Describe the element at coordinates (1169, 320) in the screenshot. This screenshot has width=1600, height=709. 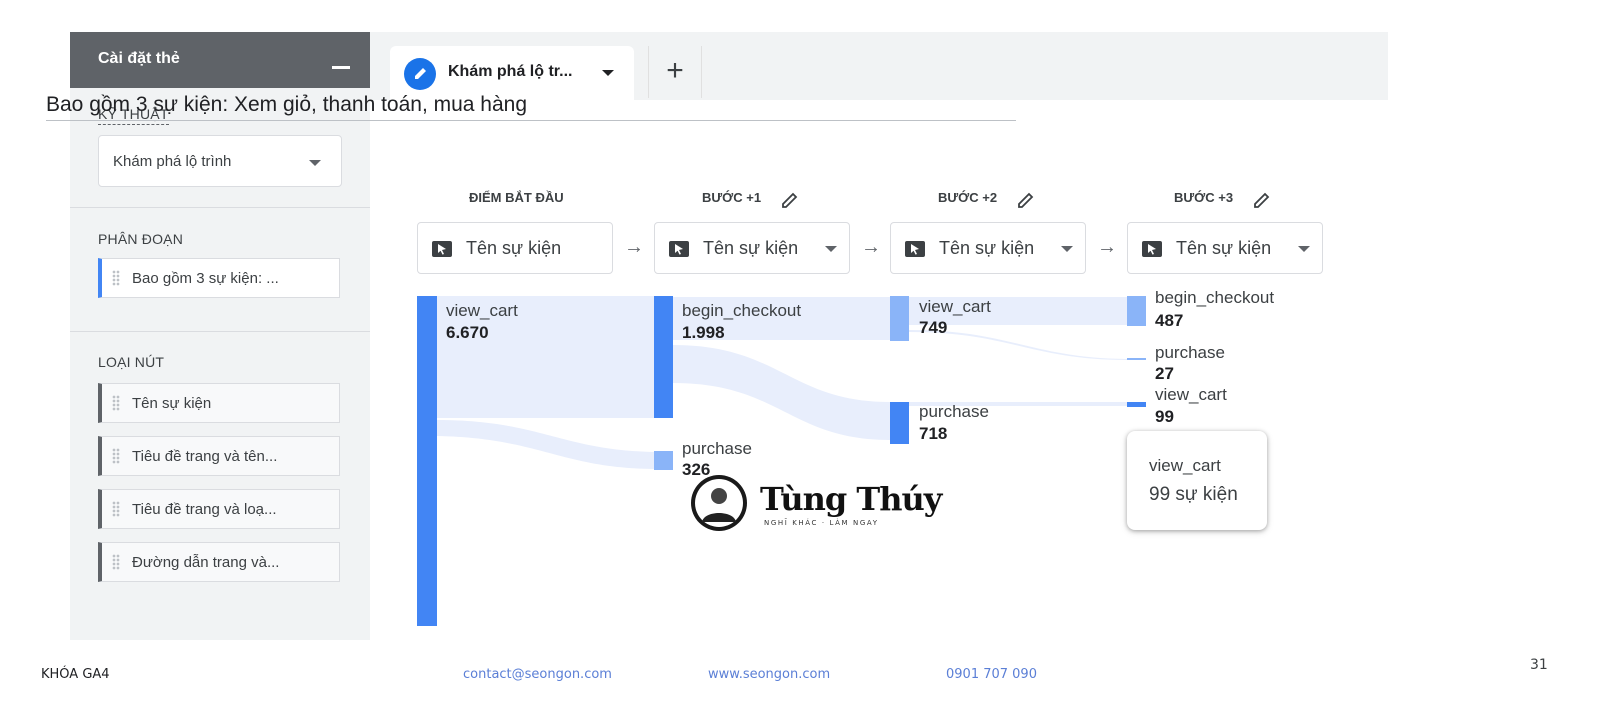
I see `node-value: 487` at that location.